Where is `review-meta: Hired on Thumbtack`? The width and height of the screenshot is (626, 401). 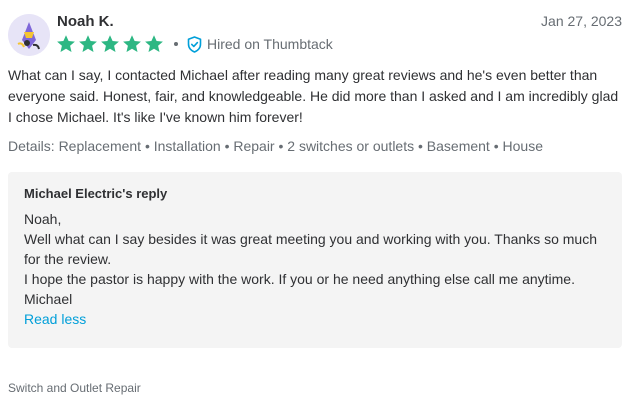 review-meta: Hired on Thumbtack is located at coordinates (194, 44).